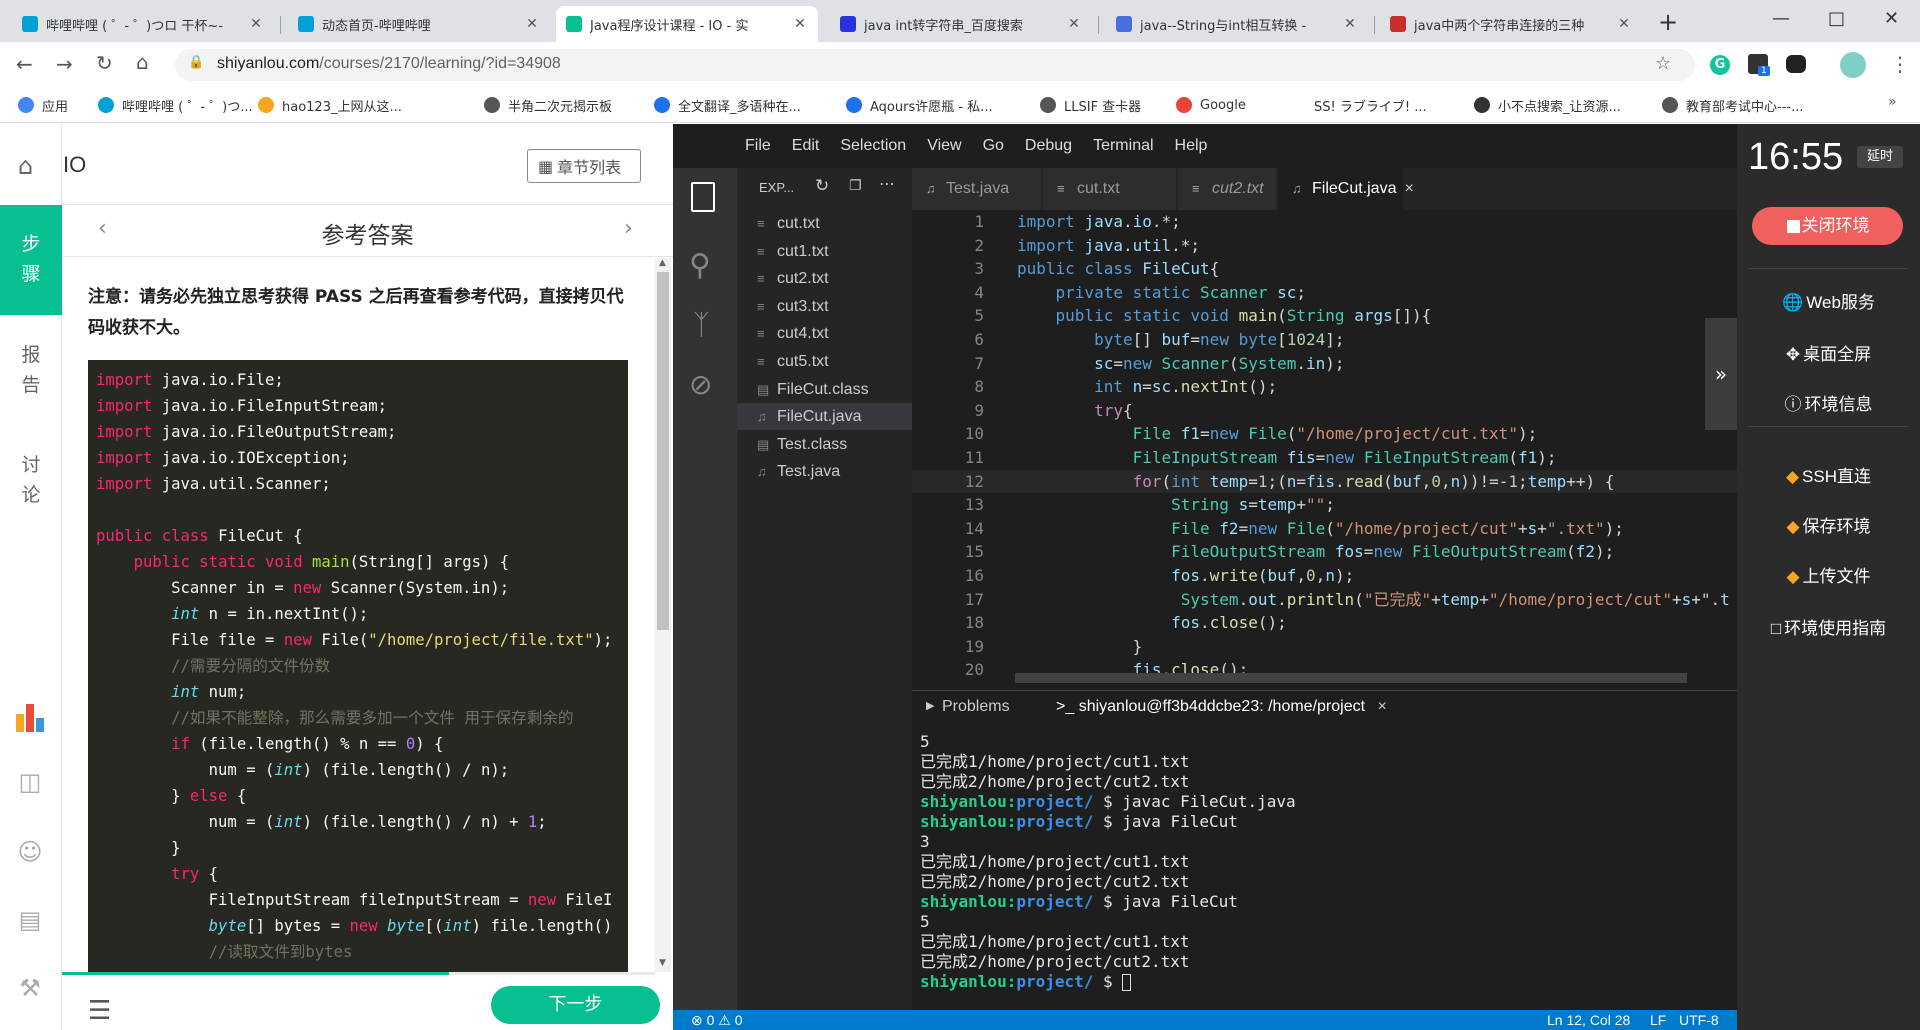 The width and height of the screenshot is (1920, 1030). I want to click on status-problems: ⊗ 0 ⚠ 0, so click(717, 1020).